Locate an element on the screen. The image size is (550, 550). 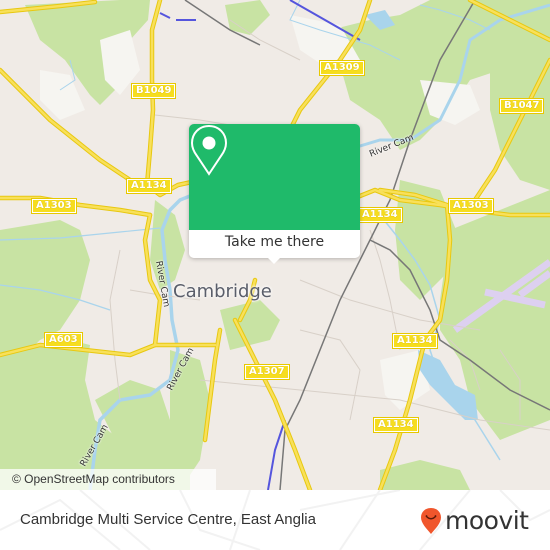
road-label-a603: A603 is located at coordinates (63, 340).